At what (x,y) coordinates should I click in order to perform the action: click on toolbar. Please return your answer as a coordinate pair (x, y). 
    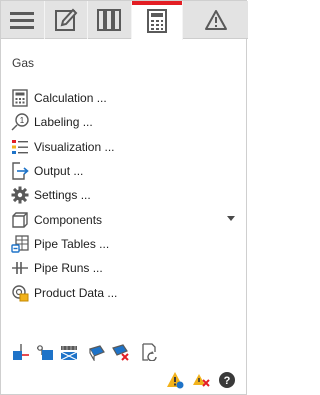
    Looking at the image, I should click on (88, 352).